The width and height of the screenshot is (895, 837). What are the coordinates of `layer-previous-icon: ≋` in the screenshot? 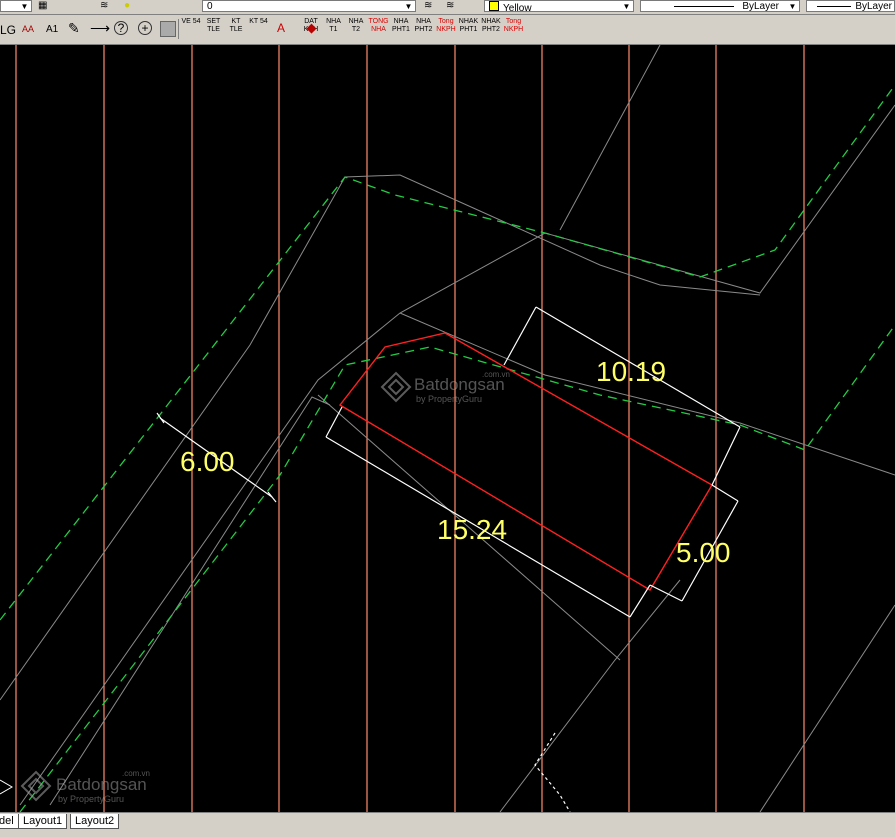 It's located at (450, 5).